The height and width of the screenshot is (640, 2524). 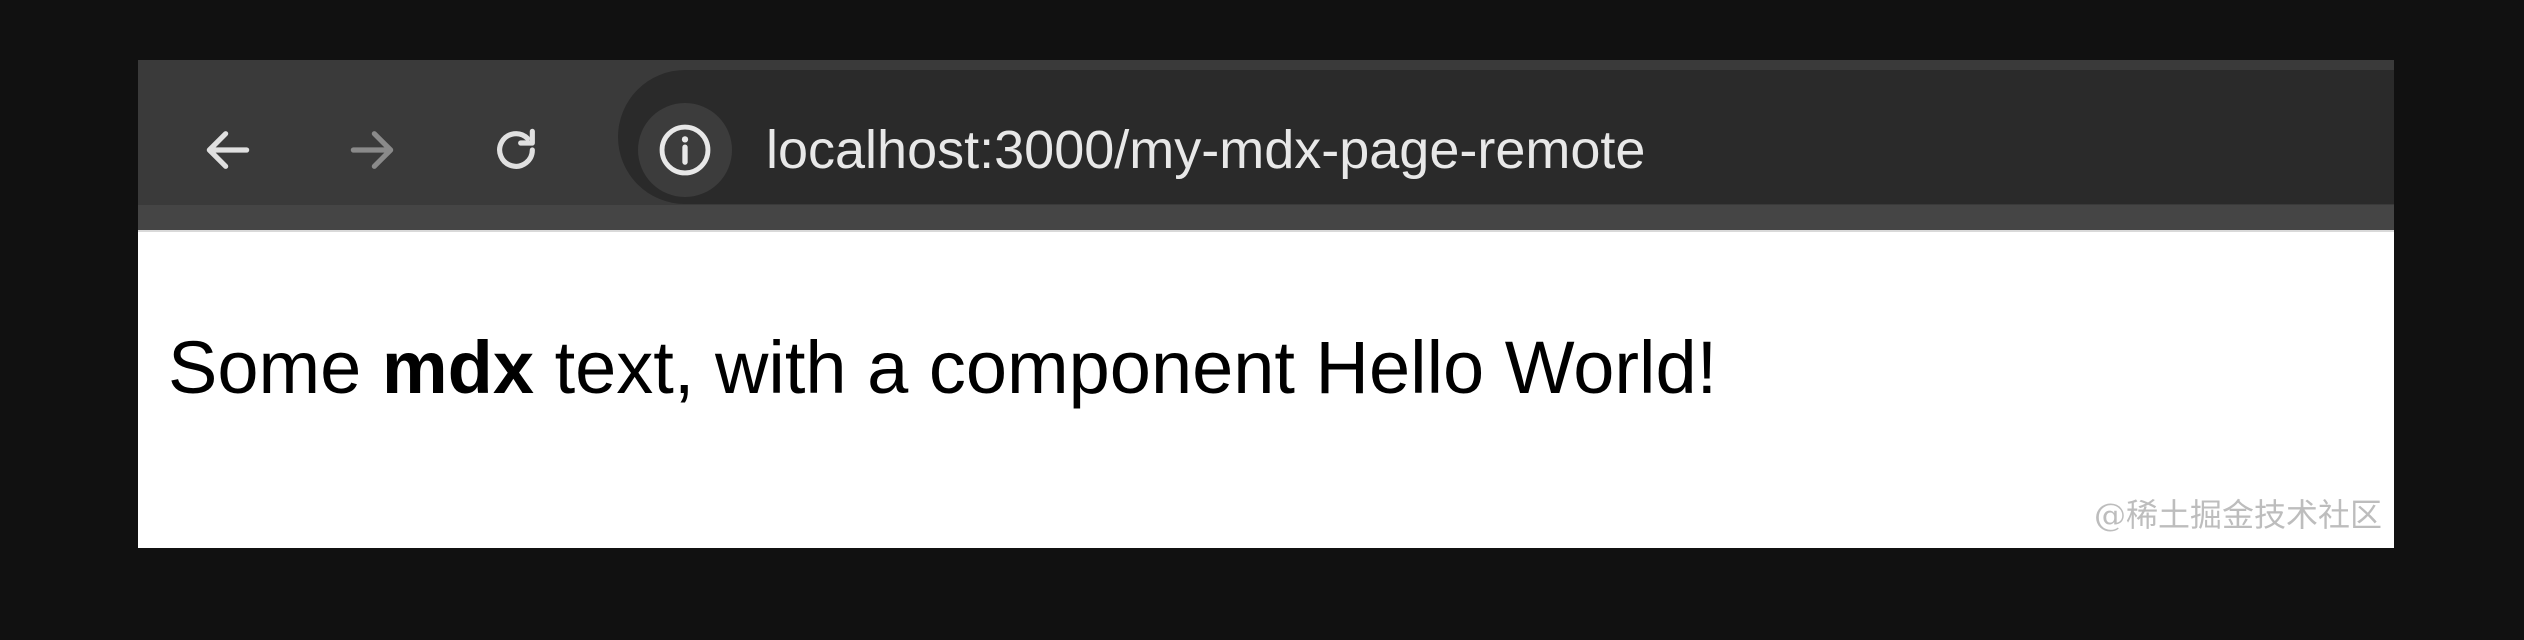 I want to click on toolbar-strip, so click(x=1266, y=217).